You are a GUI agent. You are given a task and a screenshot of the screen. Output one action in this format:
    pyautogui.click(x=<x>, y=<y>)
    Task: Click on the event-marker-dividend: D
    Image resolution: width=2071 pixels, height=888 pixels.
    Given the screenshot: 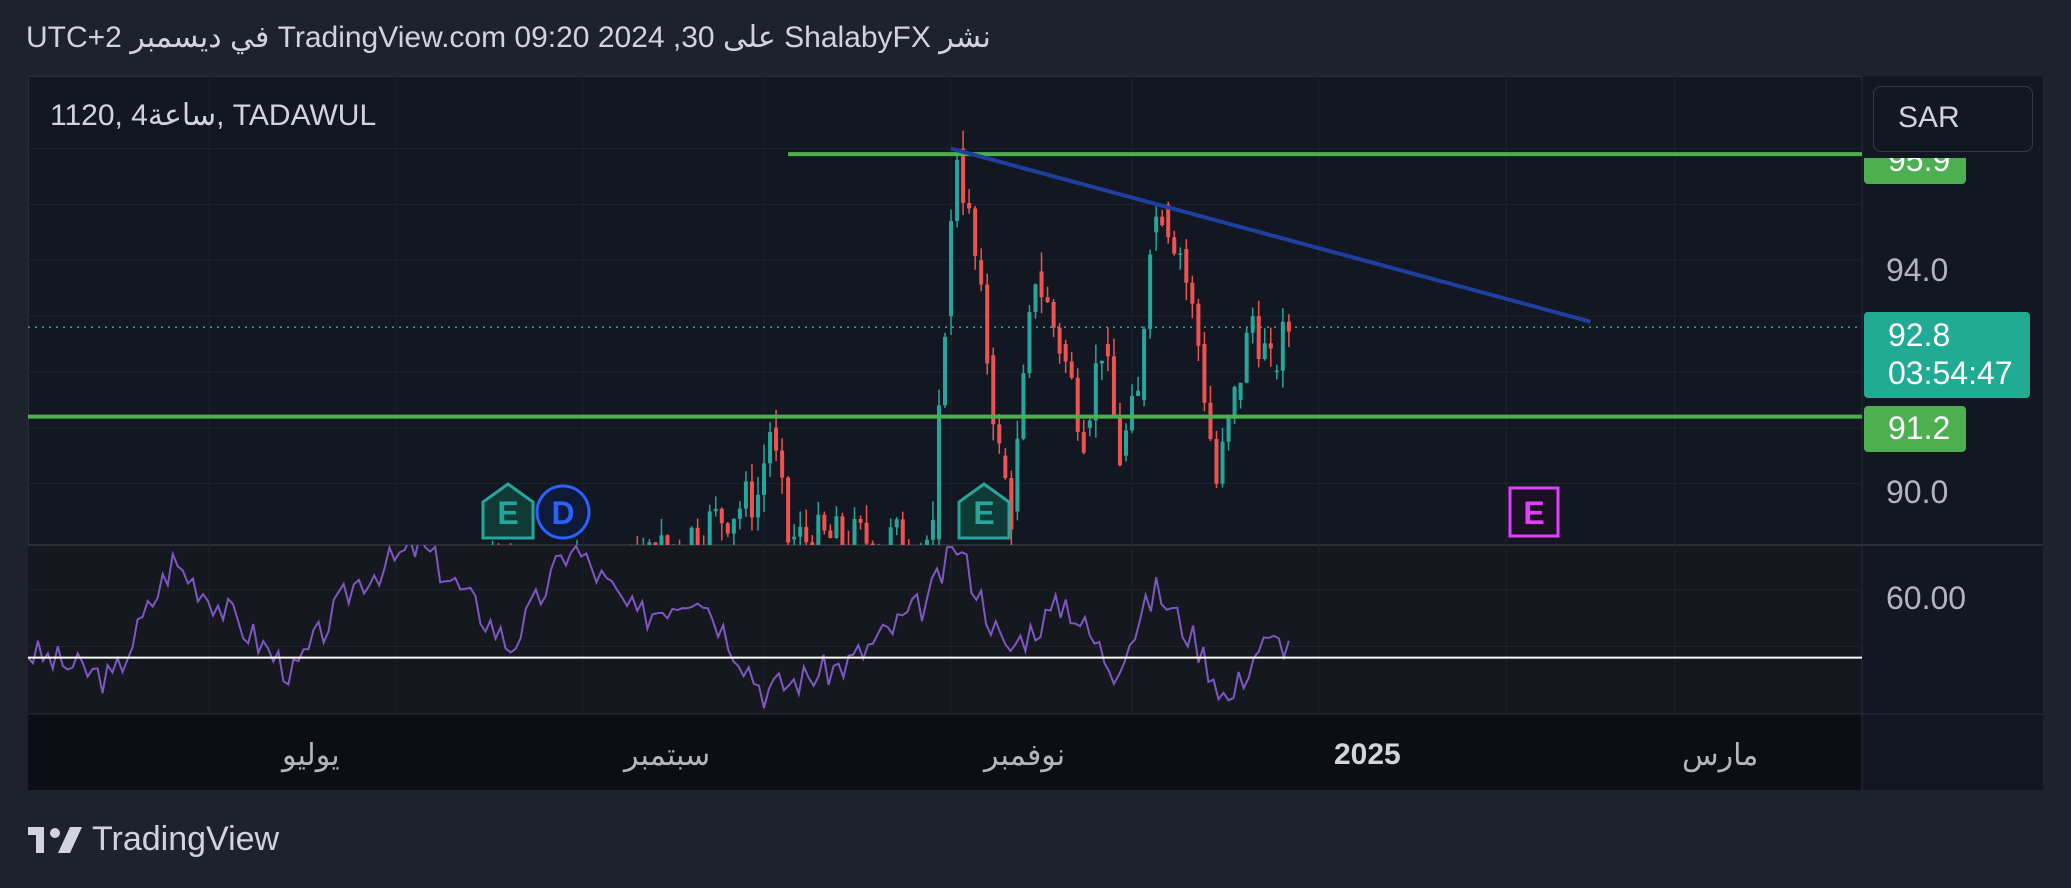 What is the action you would take?
    pyautogui.click(x=563, y=512)
    